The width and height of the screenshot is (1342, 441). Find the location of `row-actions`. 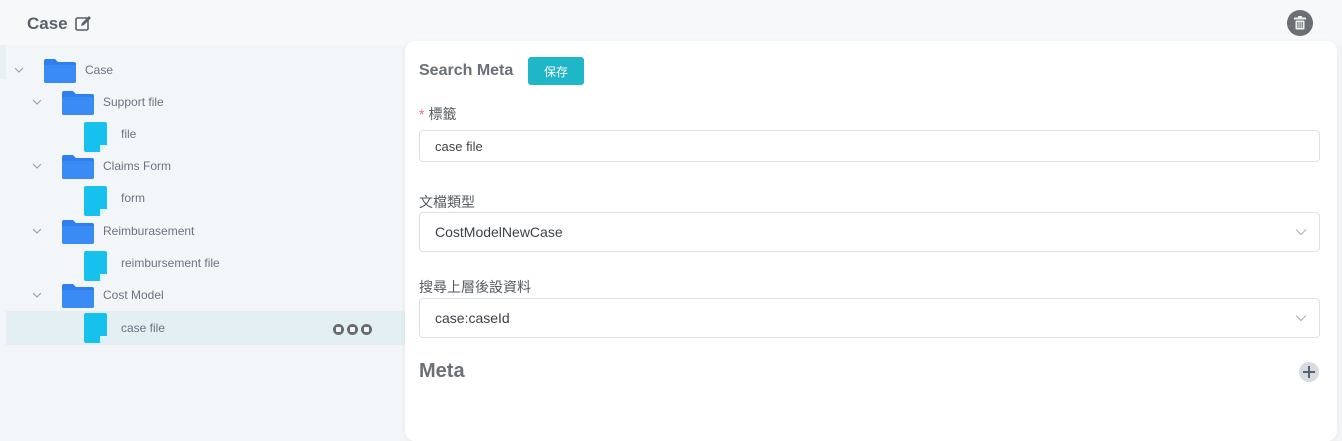

row-actions is located at coordinates (354, 328).